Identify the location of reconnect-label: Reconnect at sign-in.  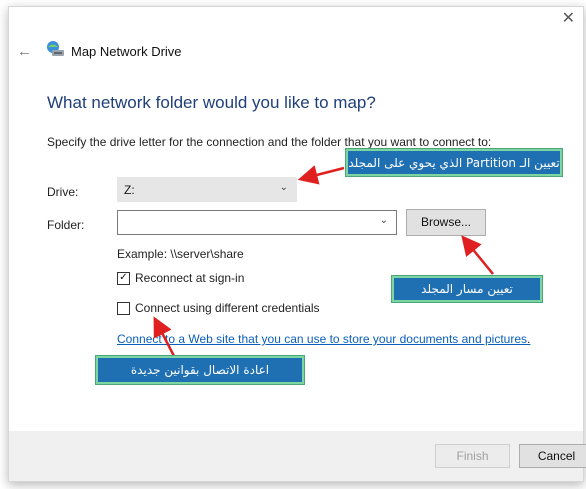
(190, 278).